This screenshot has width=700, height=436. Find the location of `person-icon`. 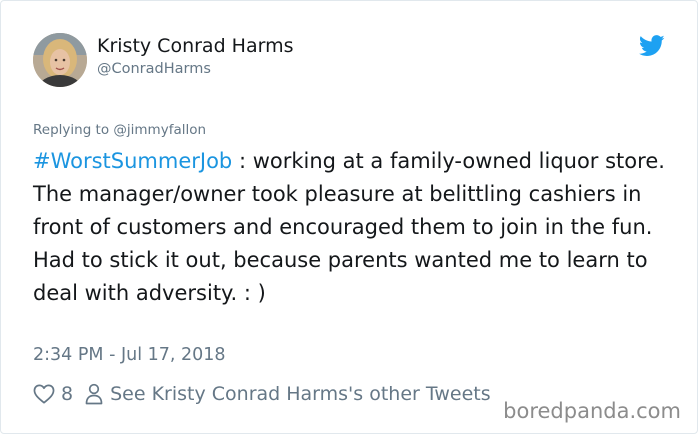

person-icon is located at coordinates (94, 394).